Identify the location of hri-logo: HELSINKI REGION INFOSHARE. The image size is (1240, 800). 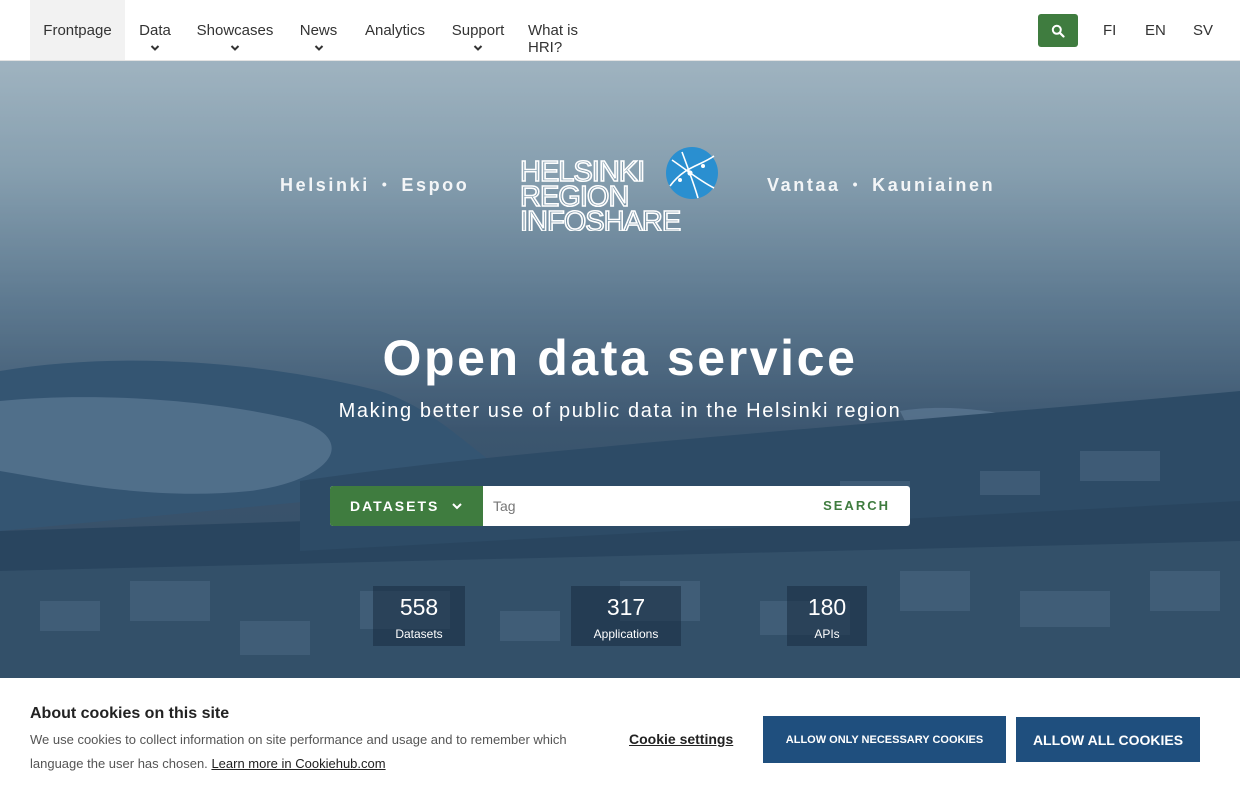
(620, 188).